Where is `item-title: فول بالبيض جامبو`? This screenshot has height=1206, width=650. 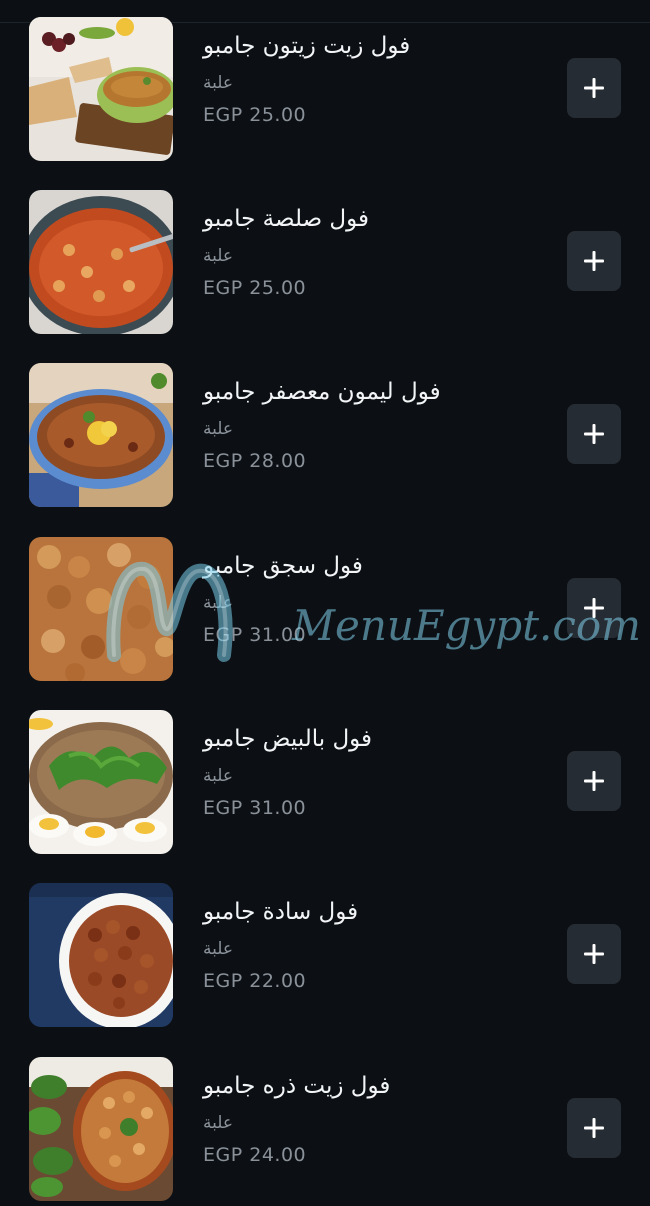 item-title: فول بالبيض جامبو is located at coordinates (288, 739).